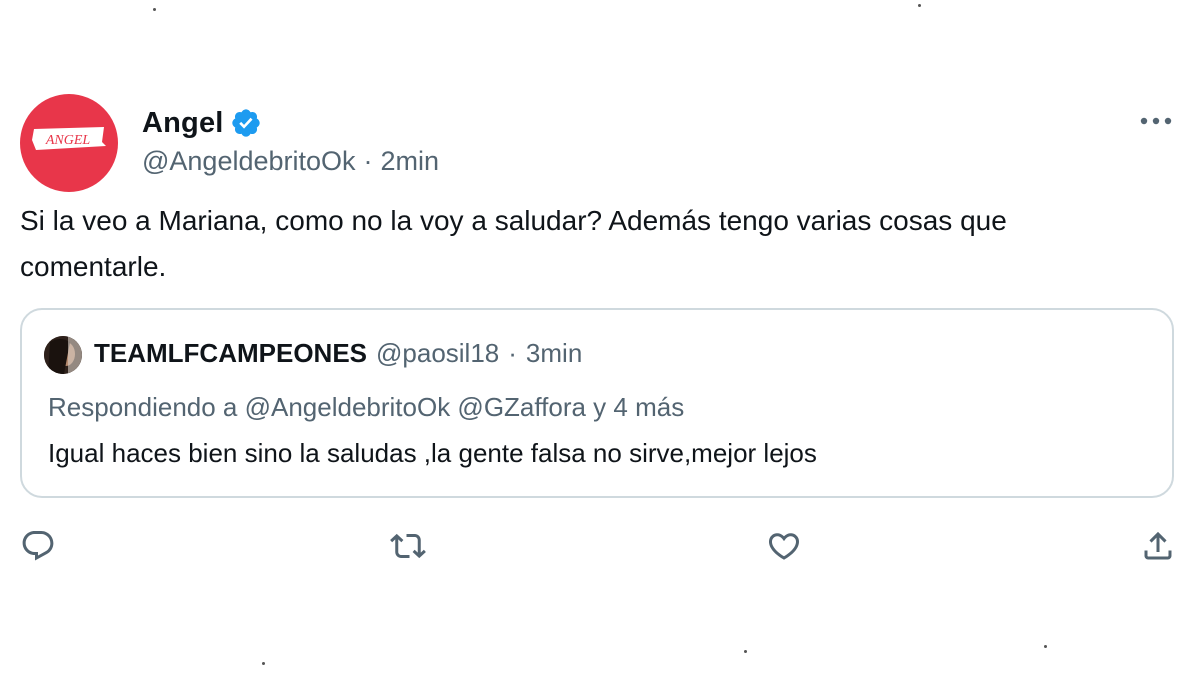  I want to click on quoted-handle: @paosil18, so click(438, 353).